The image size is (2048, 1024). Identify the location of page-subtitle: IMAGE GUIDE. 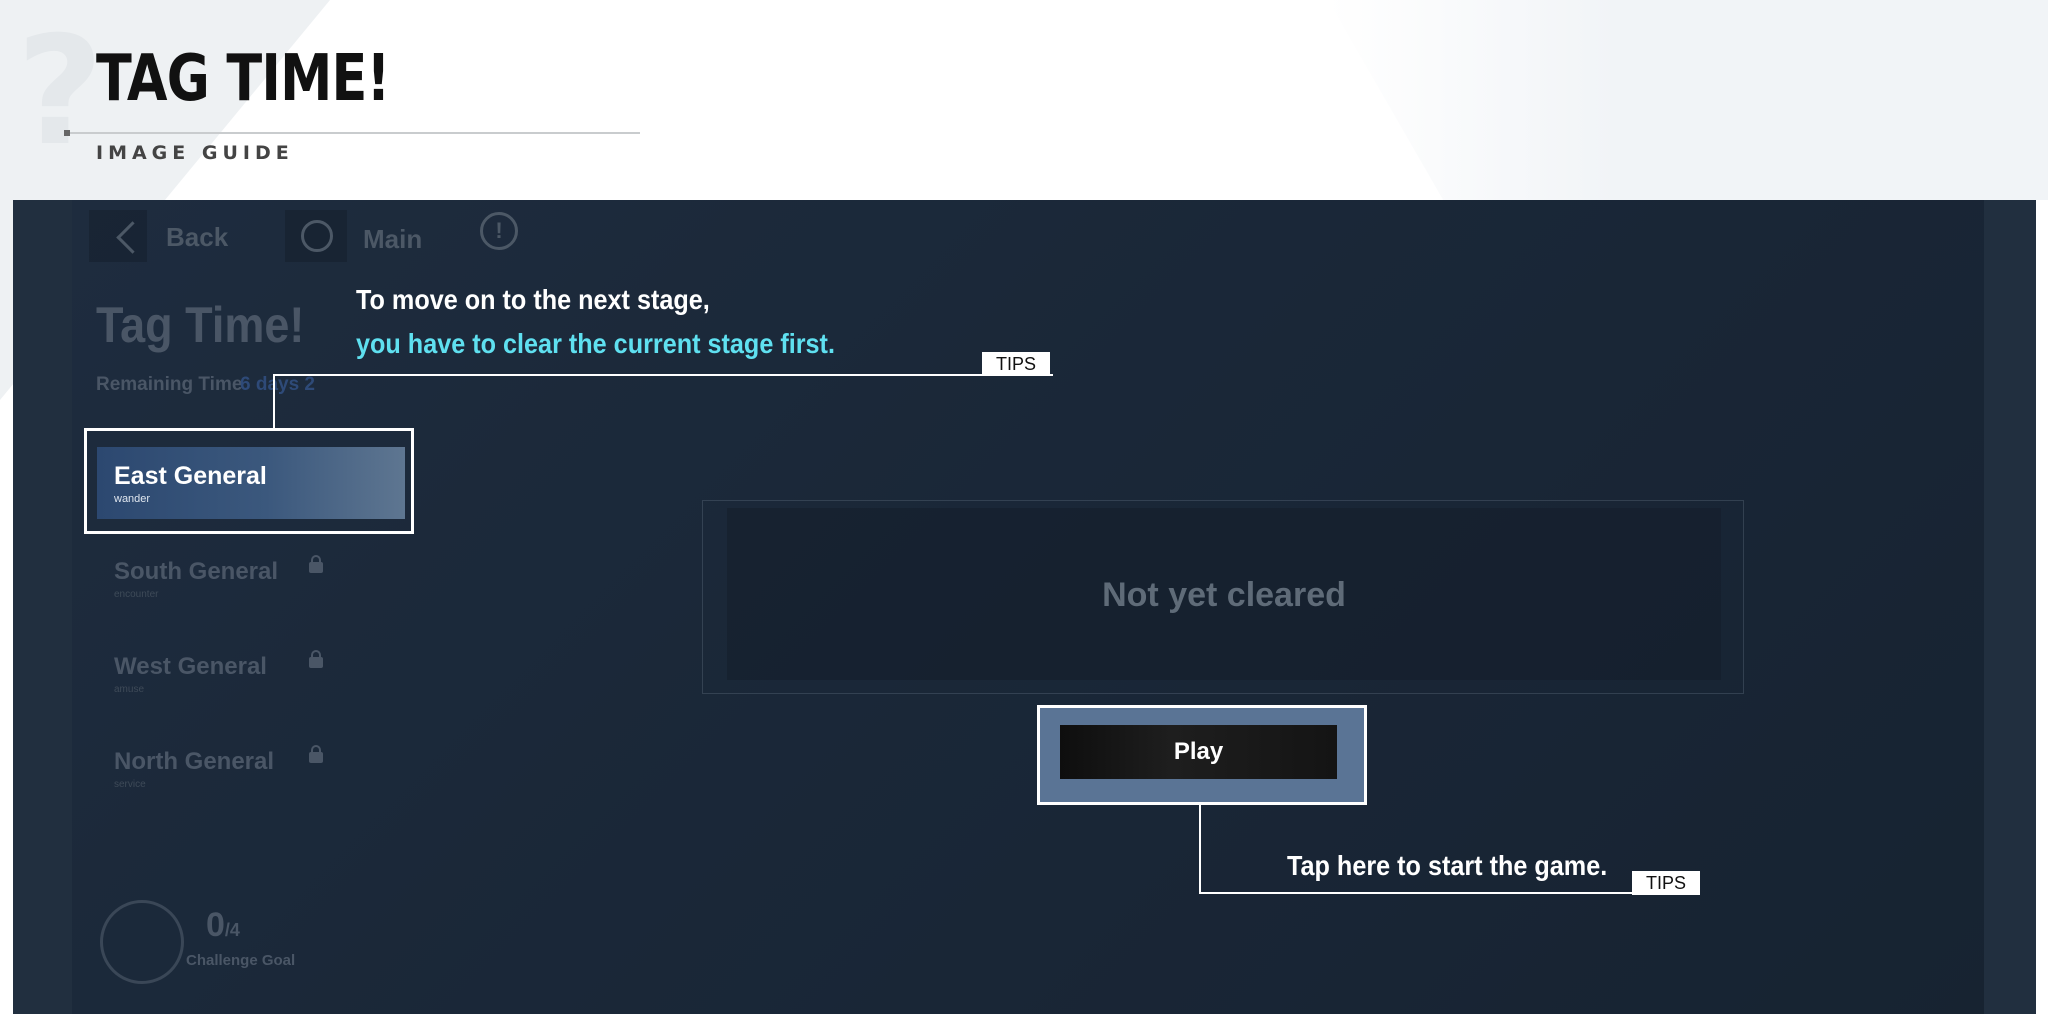
(195, 153).